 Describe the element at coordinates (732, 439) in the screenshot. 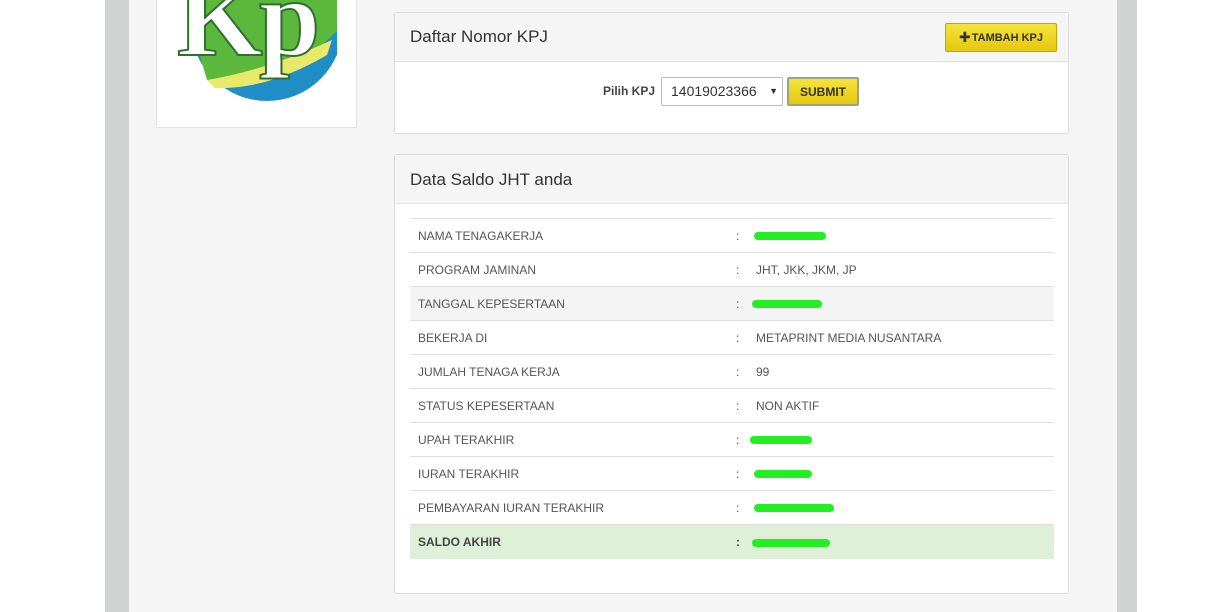

I see `table-row: UPAH TERAKHIR :` at that location.